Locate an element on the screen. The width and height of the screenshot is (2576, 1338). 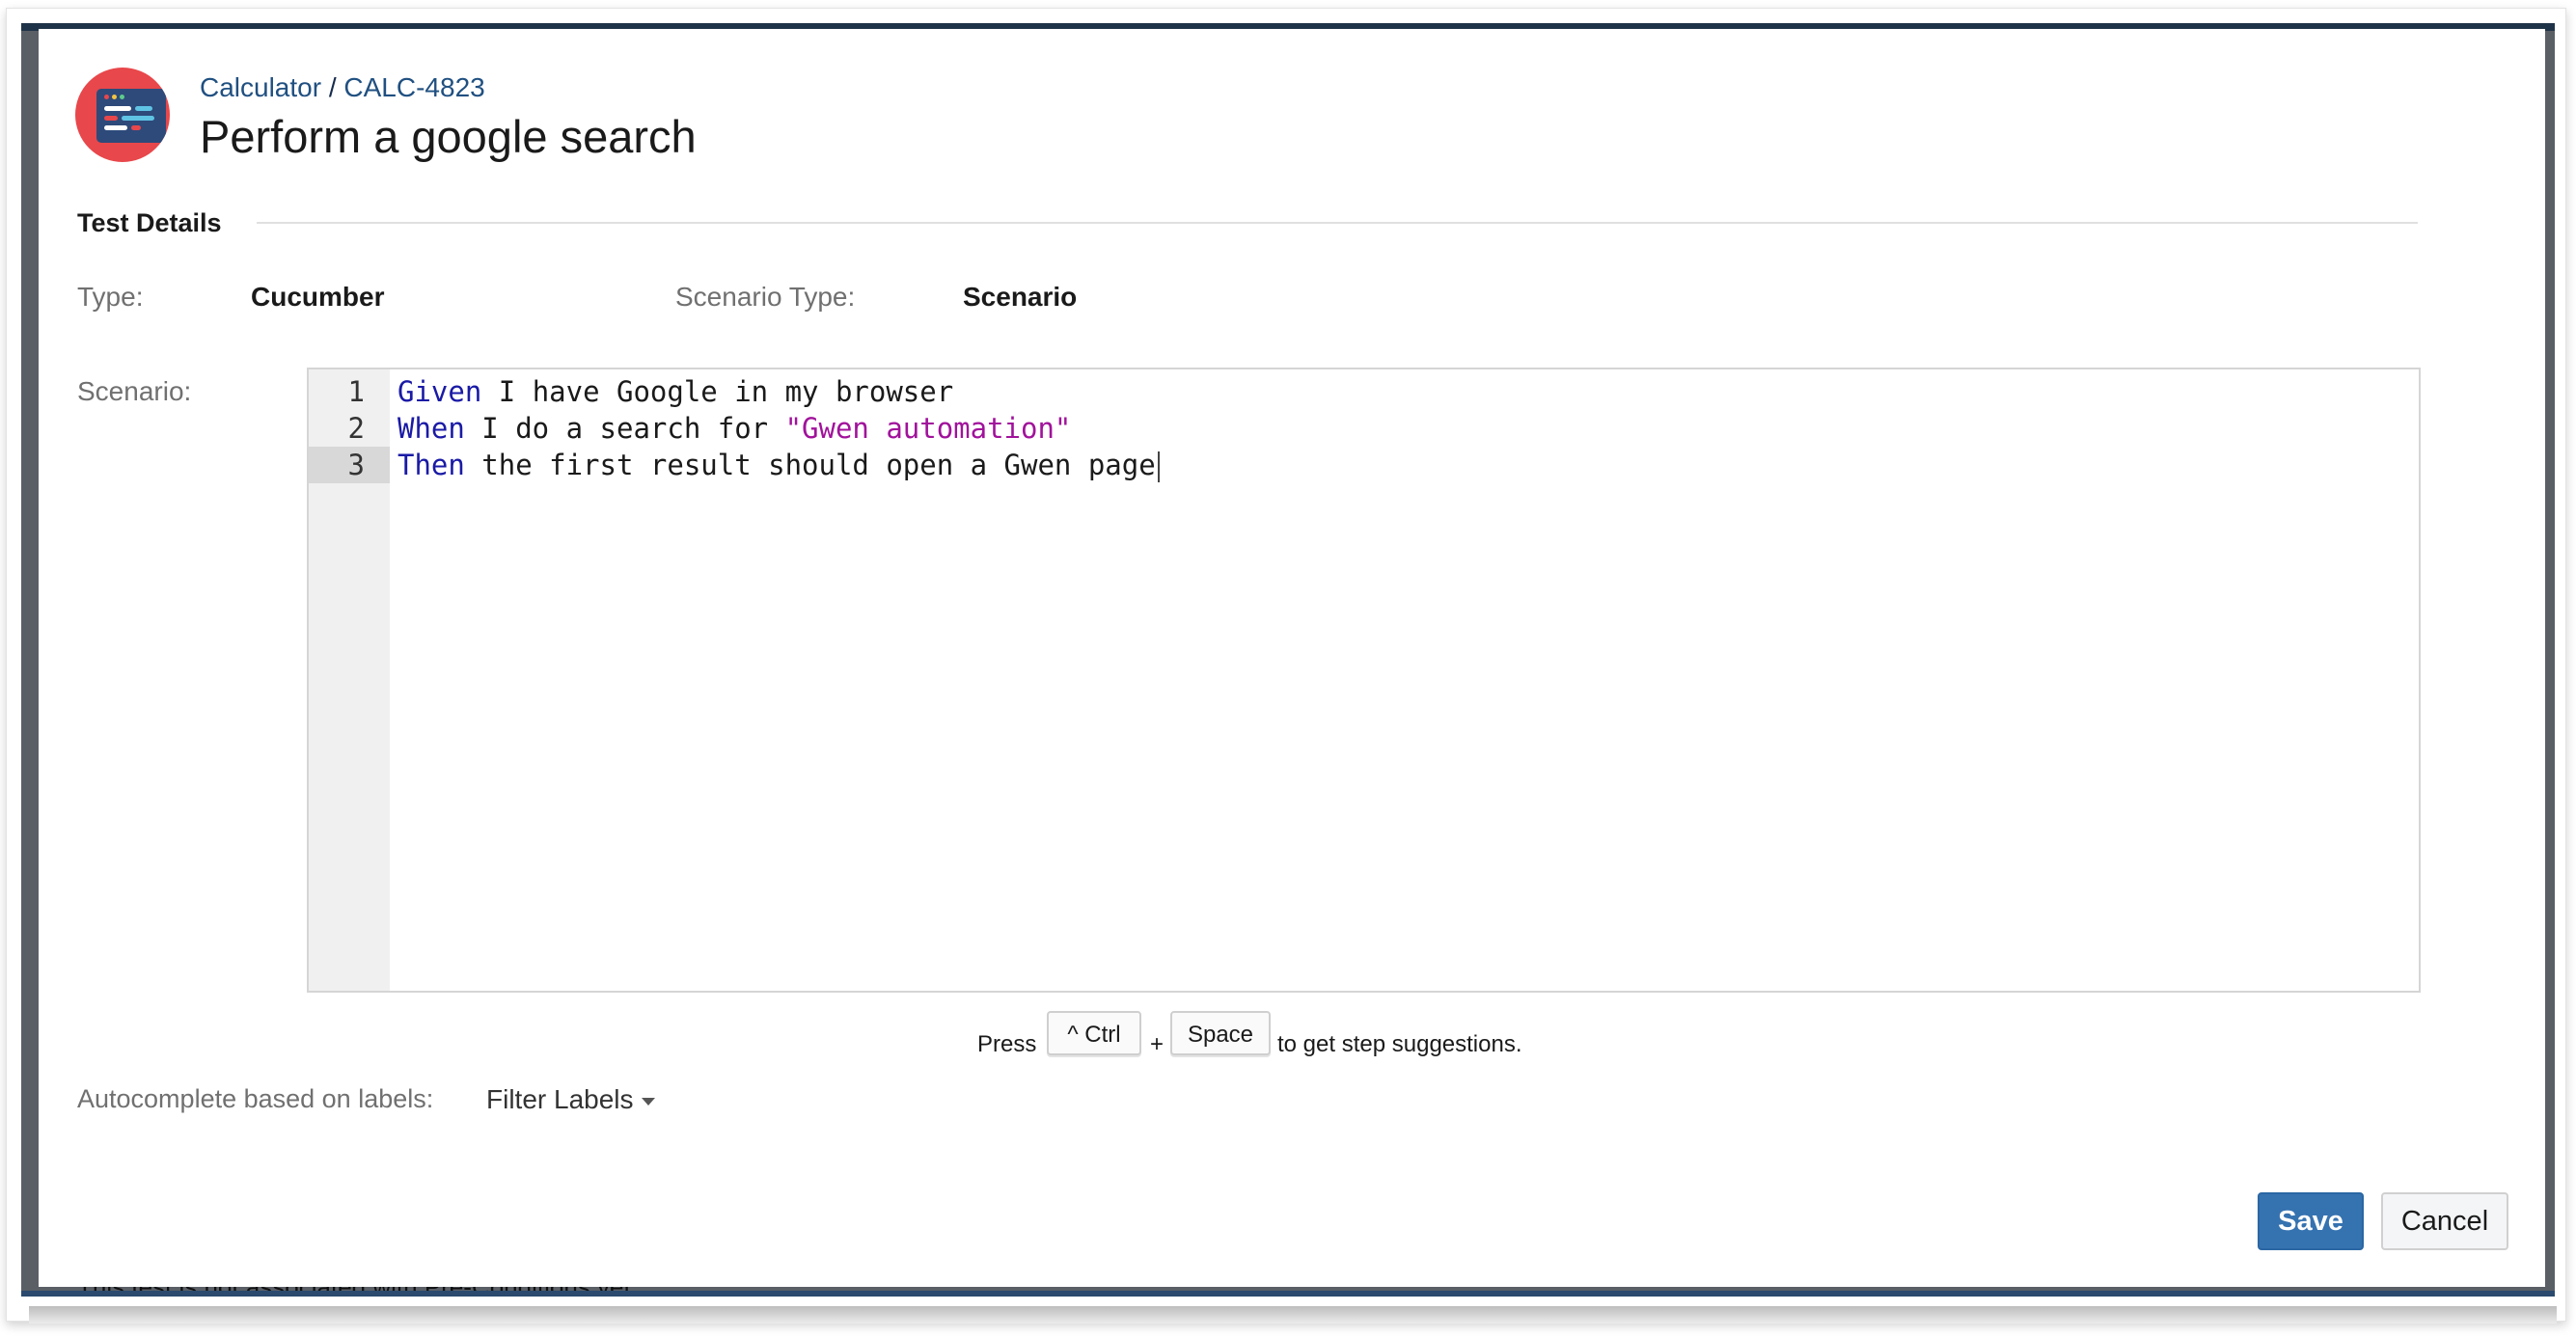
step-text: I do a search for is located at coordinates (625, 428).